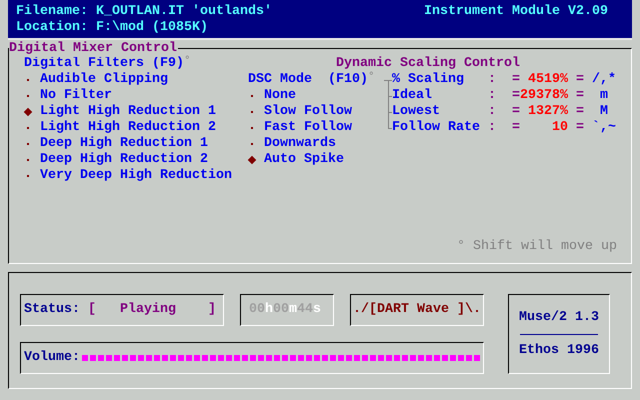 The image size is (640, 400). I want to click on key-hint: m, so click(604, 96).